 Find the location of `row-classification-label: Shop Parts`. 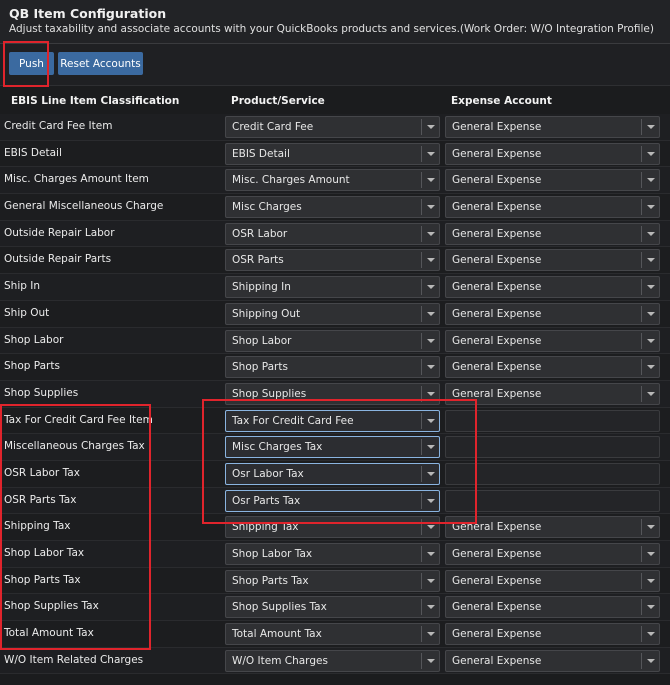

row-classification-label: Shop Parts is located at coordinates (32, 366).